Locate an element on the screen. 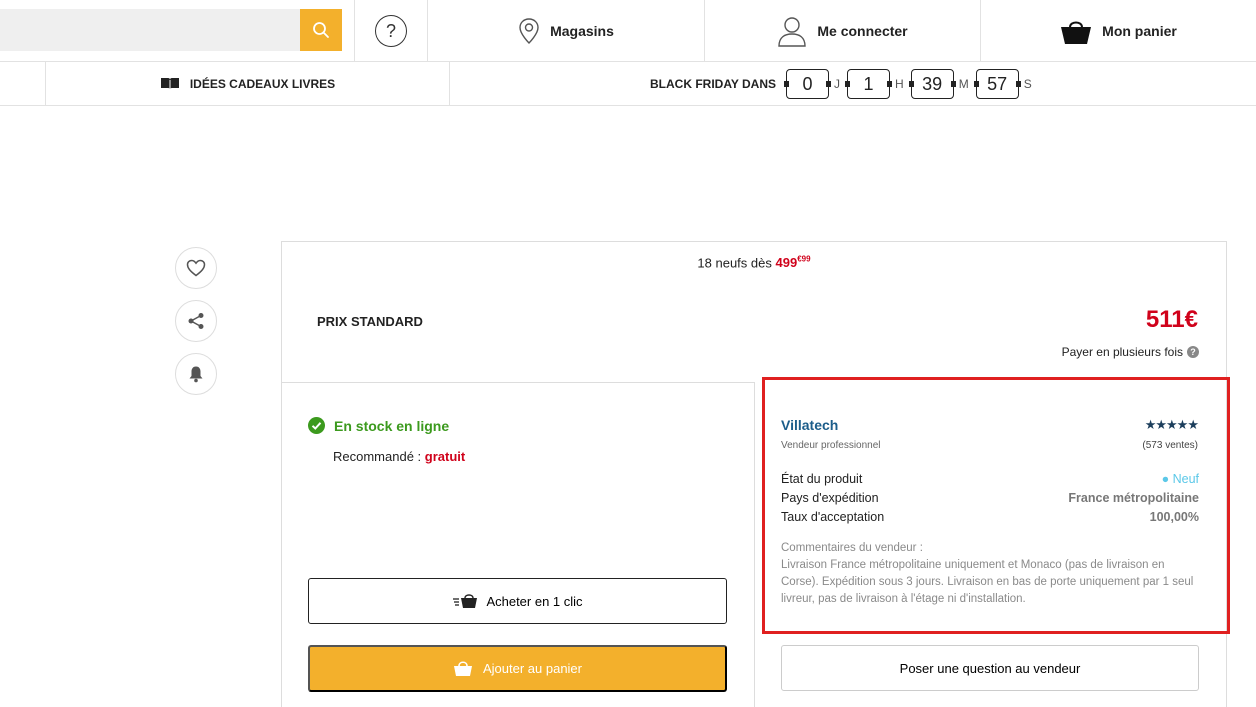 The width and height of the screenshot is (1256, 707). ask-seller-button: Poser une question au vendeur is located at coordinates (990, 668).